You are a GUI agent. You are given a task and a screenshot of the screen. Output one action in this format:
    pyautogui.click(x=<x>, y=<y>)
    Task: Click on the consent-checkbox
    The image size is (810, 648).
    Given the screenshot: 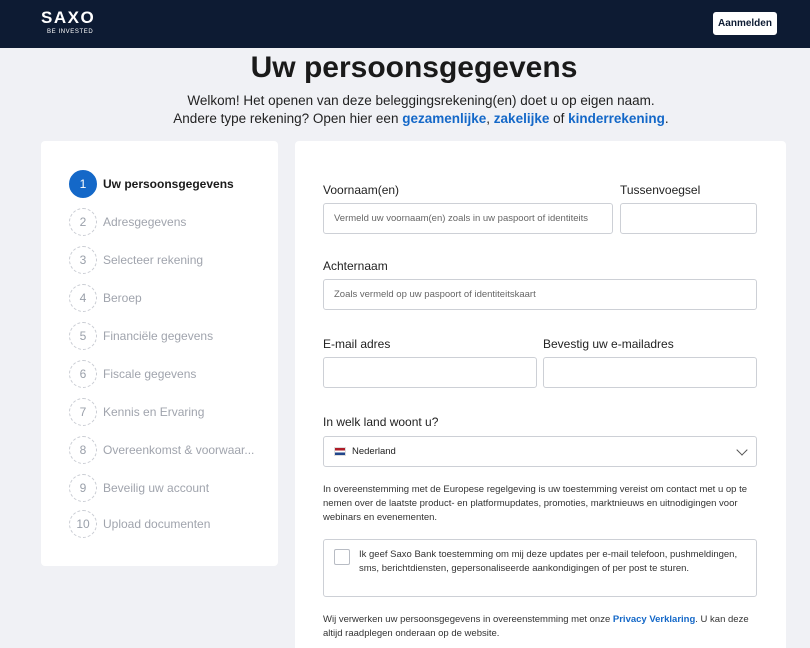 What is the action you would take?
    pyautogui.click(x=342, y=557)
    